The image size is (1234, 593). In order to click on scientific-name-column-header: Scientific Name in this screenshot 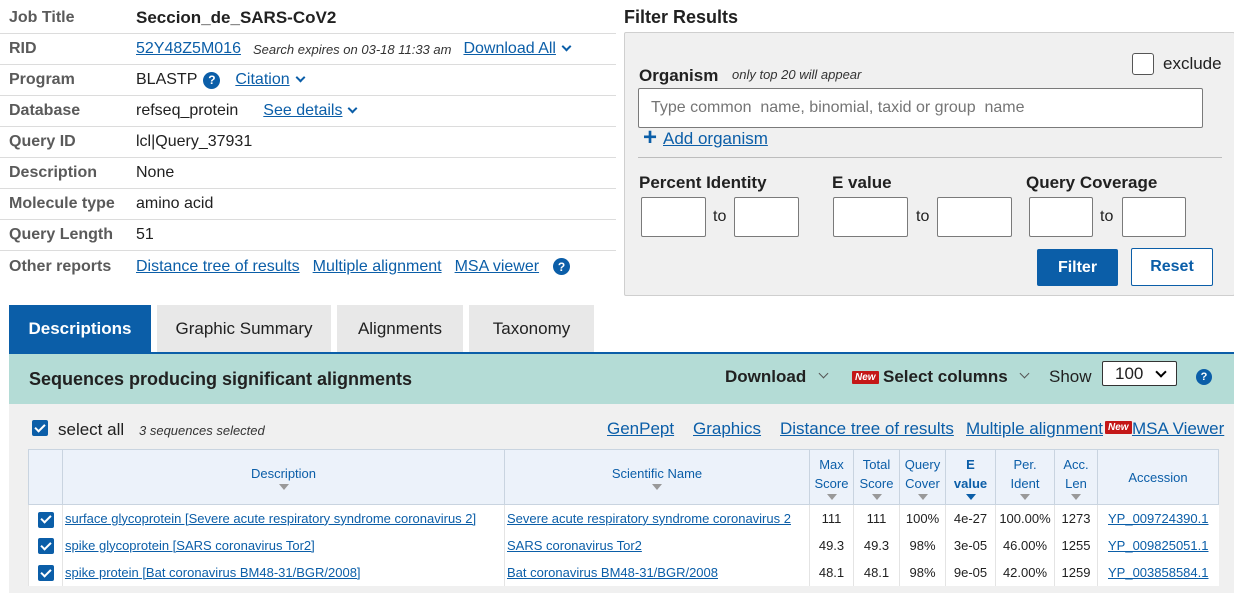, I will do `click(657, 477)`.